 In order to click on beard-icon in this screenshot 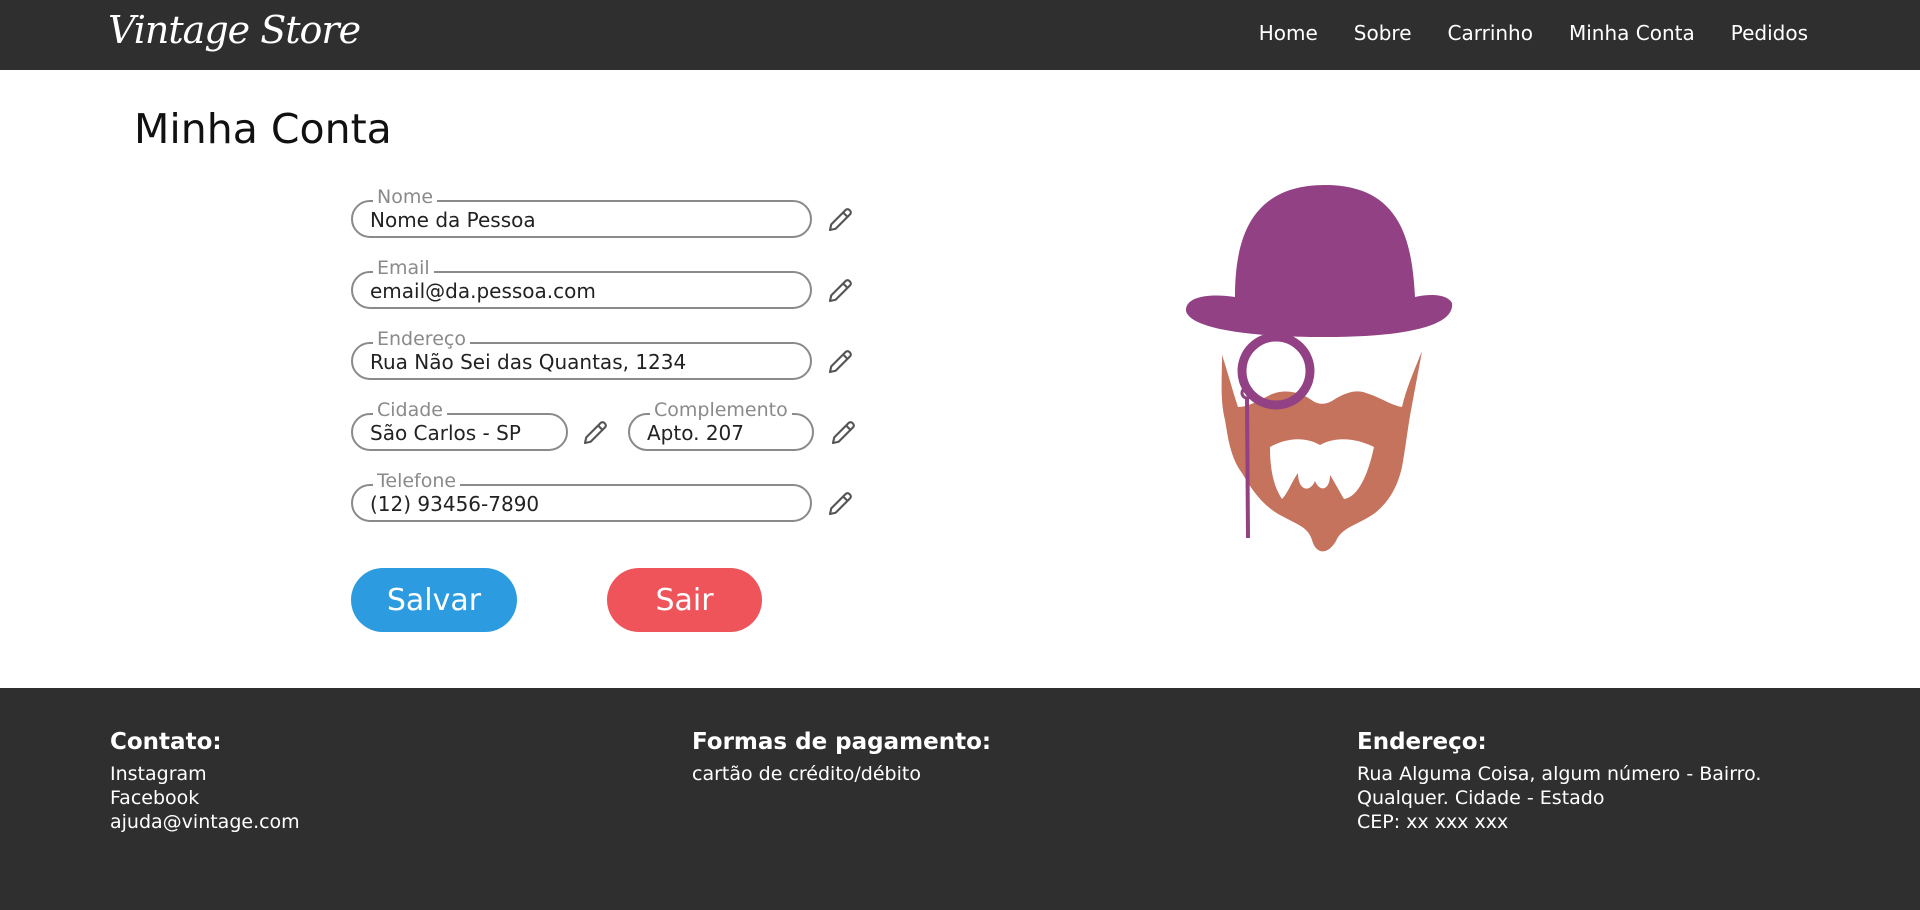, I will do `click(1321, 451)`.